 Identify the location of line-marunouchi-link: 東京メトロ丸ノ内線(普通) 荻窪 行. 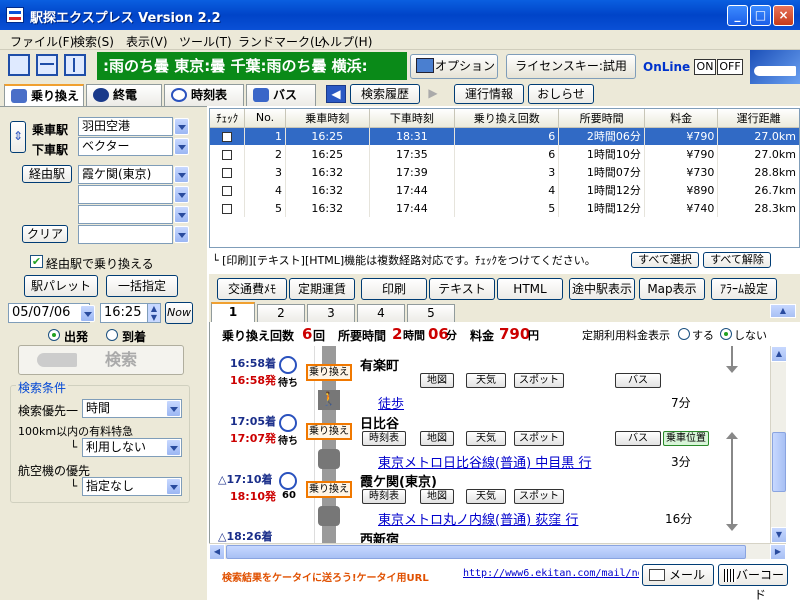
(478, 518).